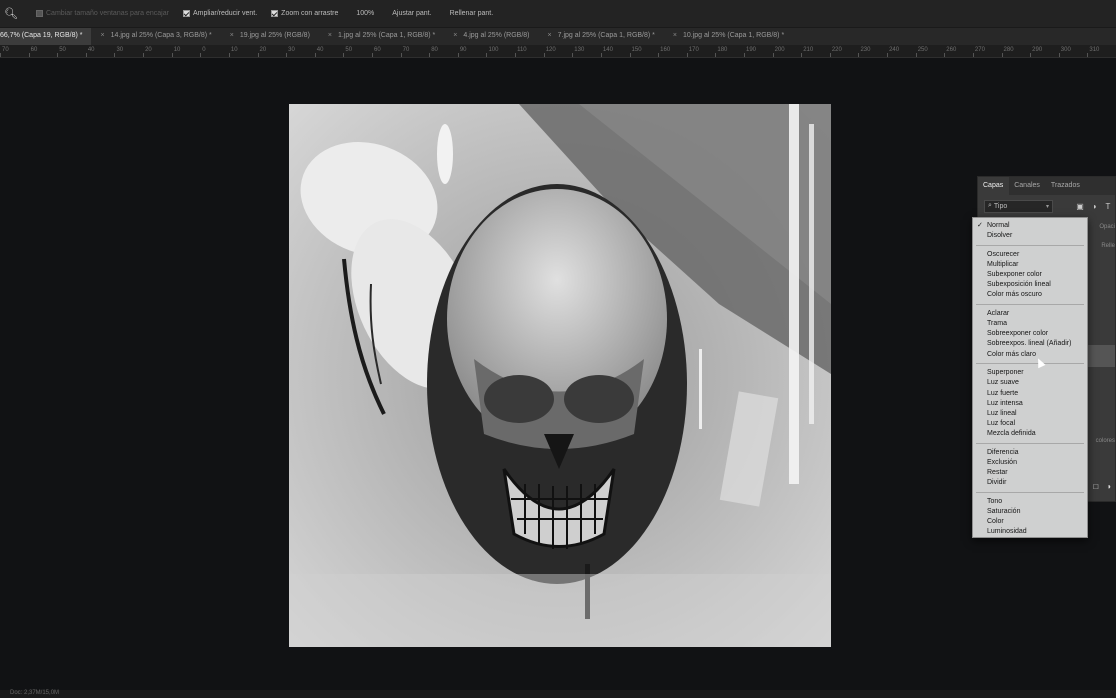 The width and height of the screenshot is (1116, 698). What do you see at coordinates (1030, 334) in the screenshot?
I see `menu-item-blend-mode: Sobreexponer color` at bounding box center [1030, 334].